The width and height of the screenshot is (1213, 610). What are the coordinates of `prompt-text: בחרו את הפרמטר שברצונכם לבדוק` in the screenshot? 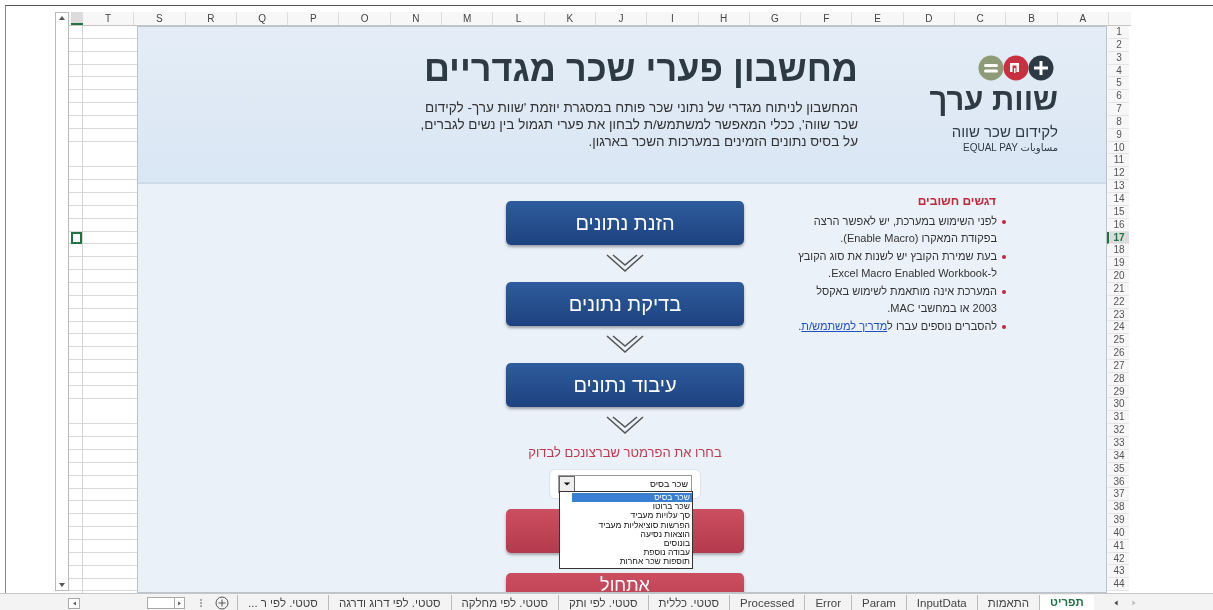 It's located at (625, 452).